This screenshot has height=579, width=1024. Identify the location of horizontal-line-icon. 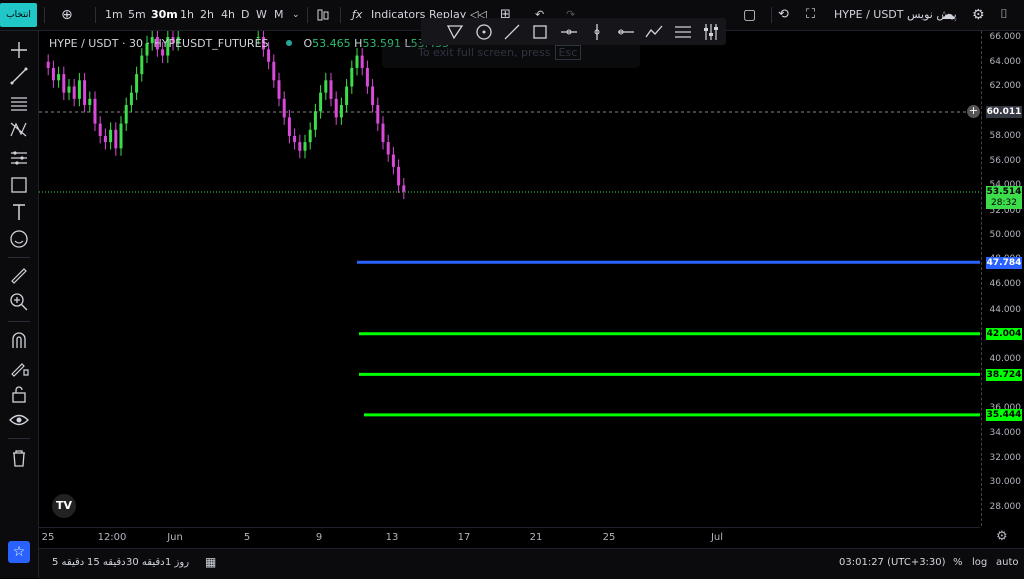
(626, 32).